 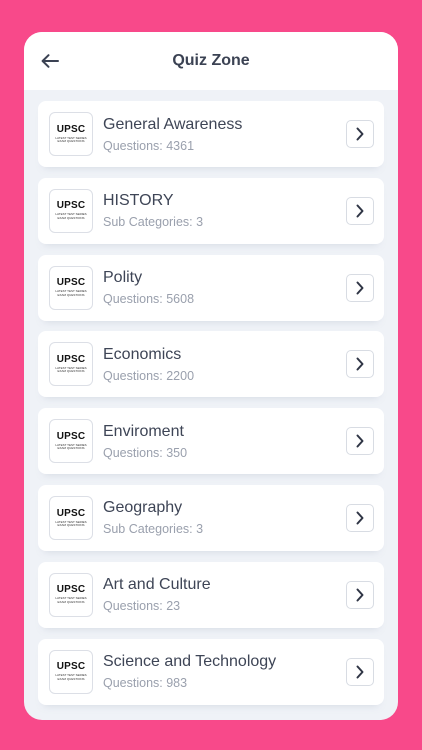 What do you see at coordinates (138, 201) in the screenshot?
I see `category-name: HISTORY` at bounding box center [138, 201].